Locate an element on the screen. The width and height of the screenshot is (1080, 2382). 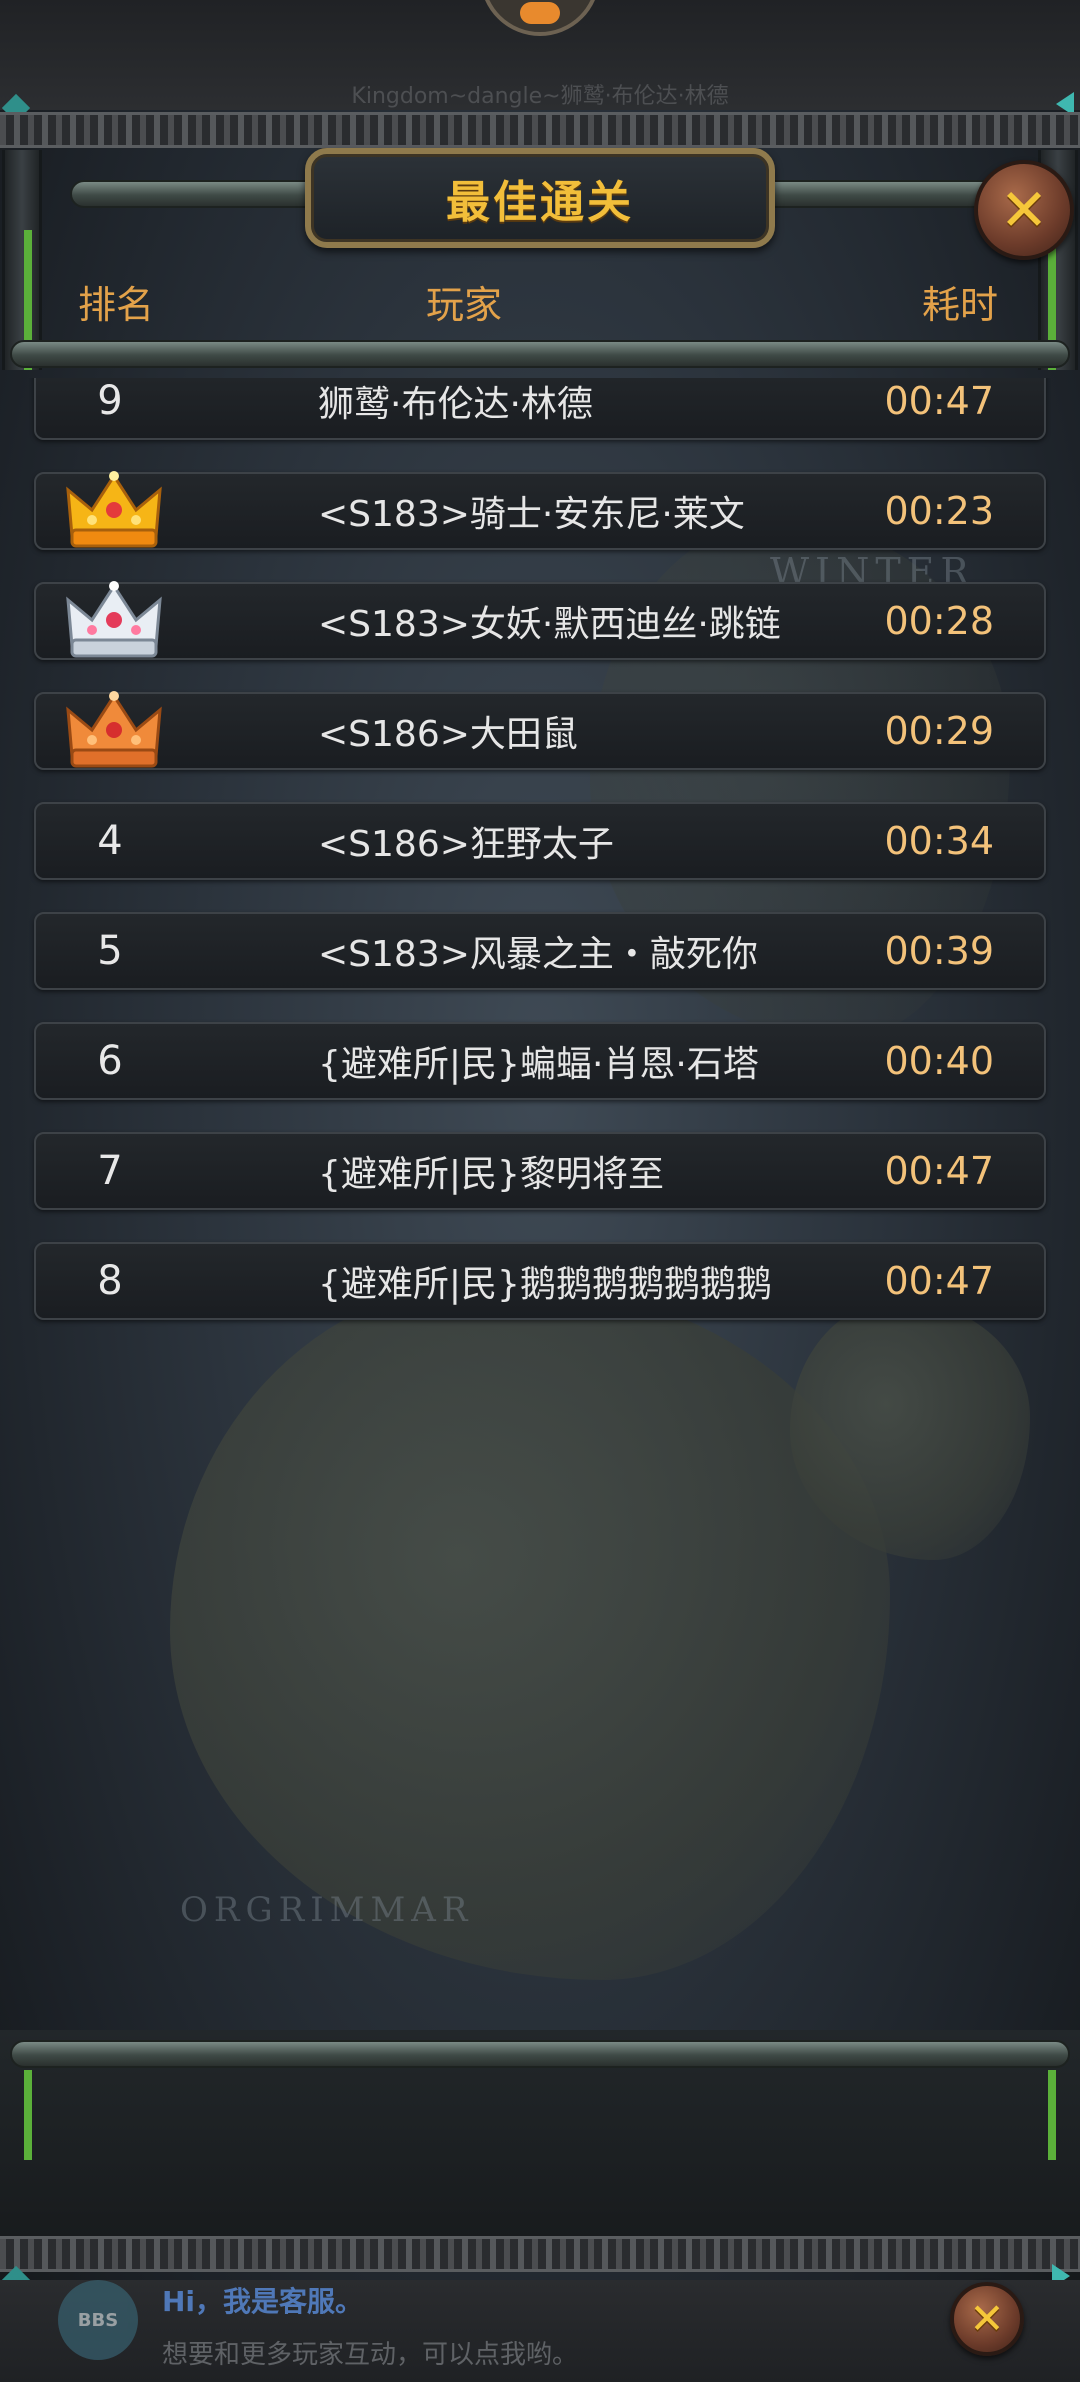
frame-bar-right is located at coordinates (885, 194).